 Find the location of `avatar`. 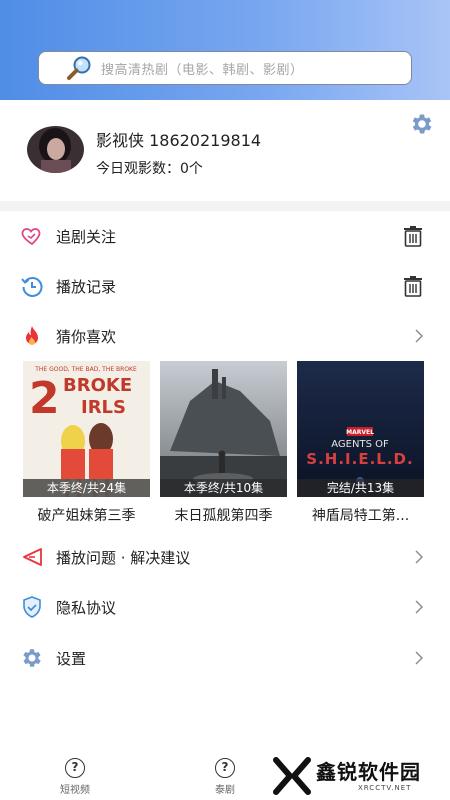

avatar is located at coordinates (55, 149).